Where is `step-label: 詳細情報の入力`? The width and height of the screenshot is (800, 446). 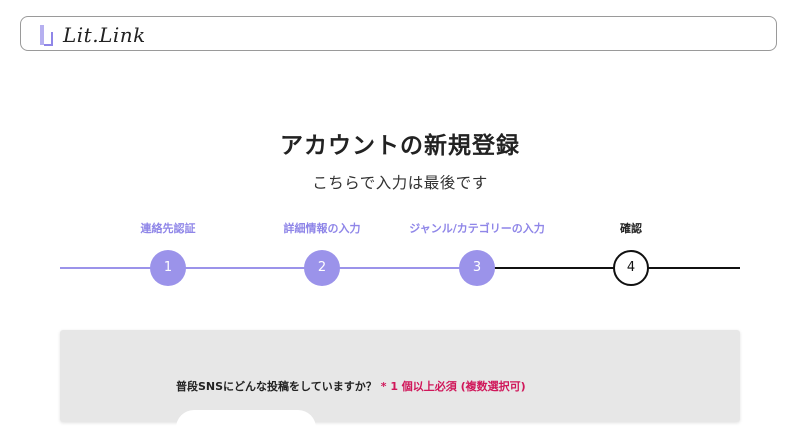 step-label: 詳細情報の入力 is located at coordinates (322, 228).